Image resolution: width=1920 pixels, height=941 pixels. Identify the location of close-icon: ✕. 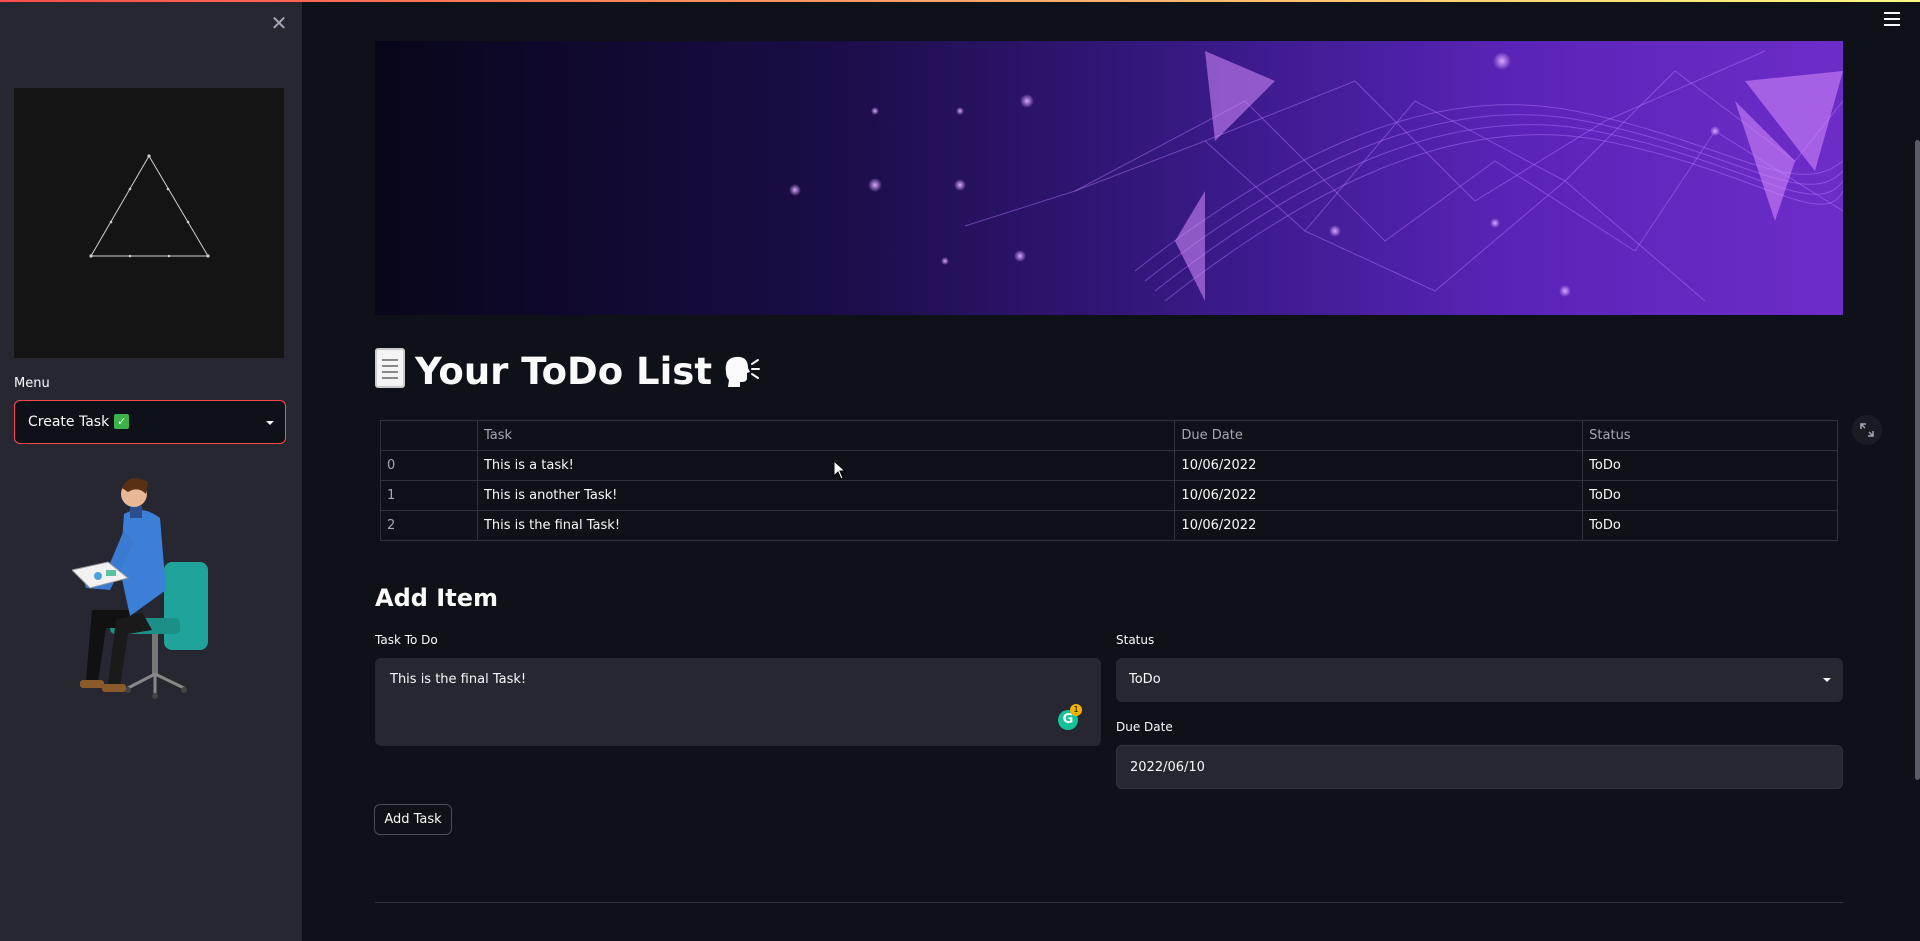
(279, 23).